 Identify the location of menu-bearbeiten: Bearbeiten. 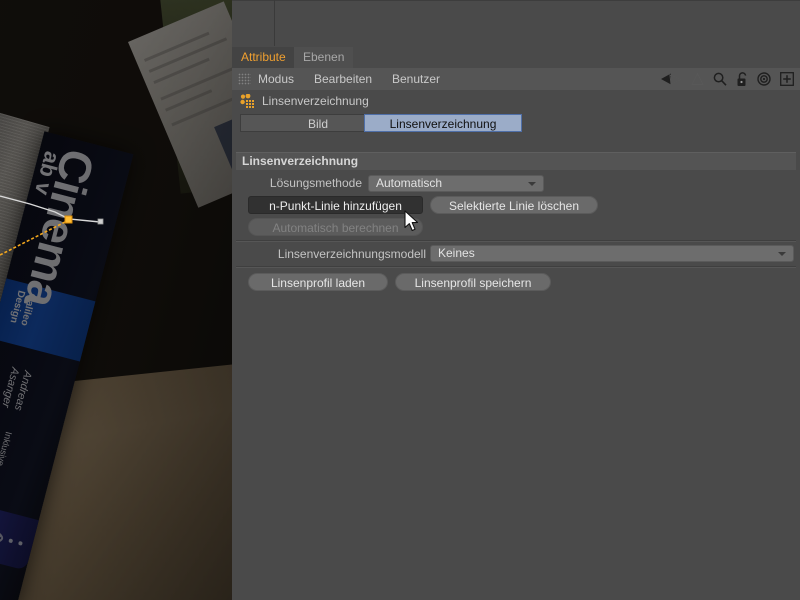
(343, 79).